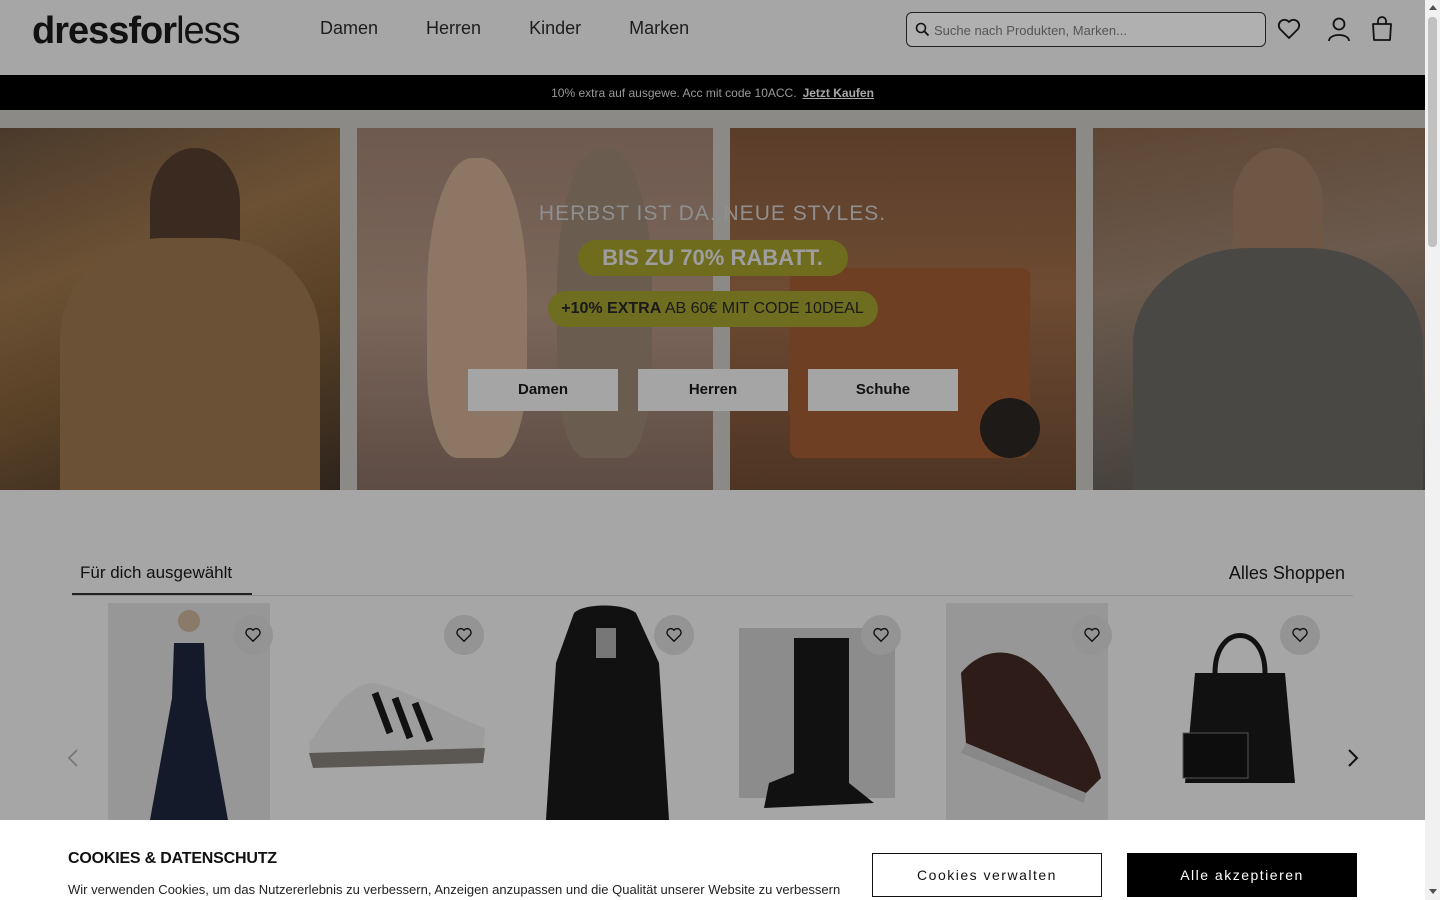 This screenshot has width=1440, height=900. What do you see at coordinates (838, 93) in the screenshot?
I see `promo-link: Jetzt Kaufen` at bounding box center [838, 93].